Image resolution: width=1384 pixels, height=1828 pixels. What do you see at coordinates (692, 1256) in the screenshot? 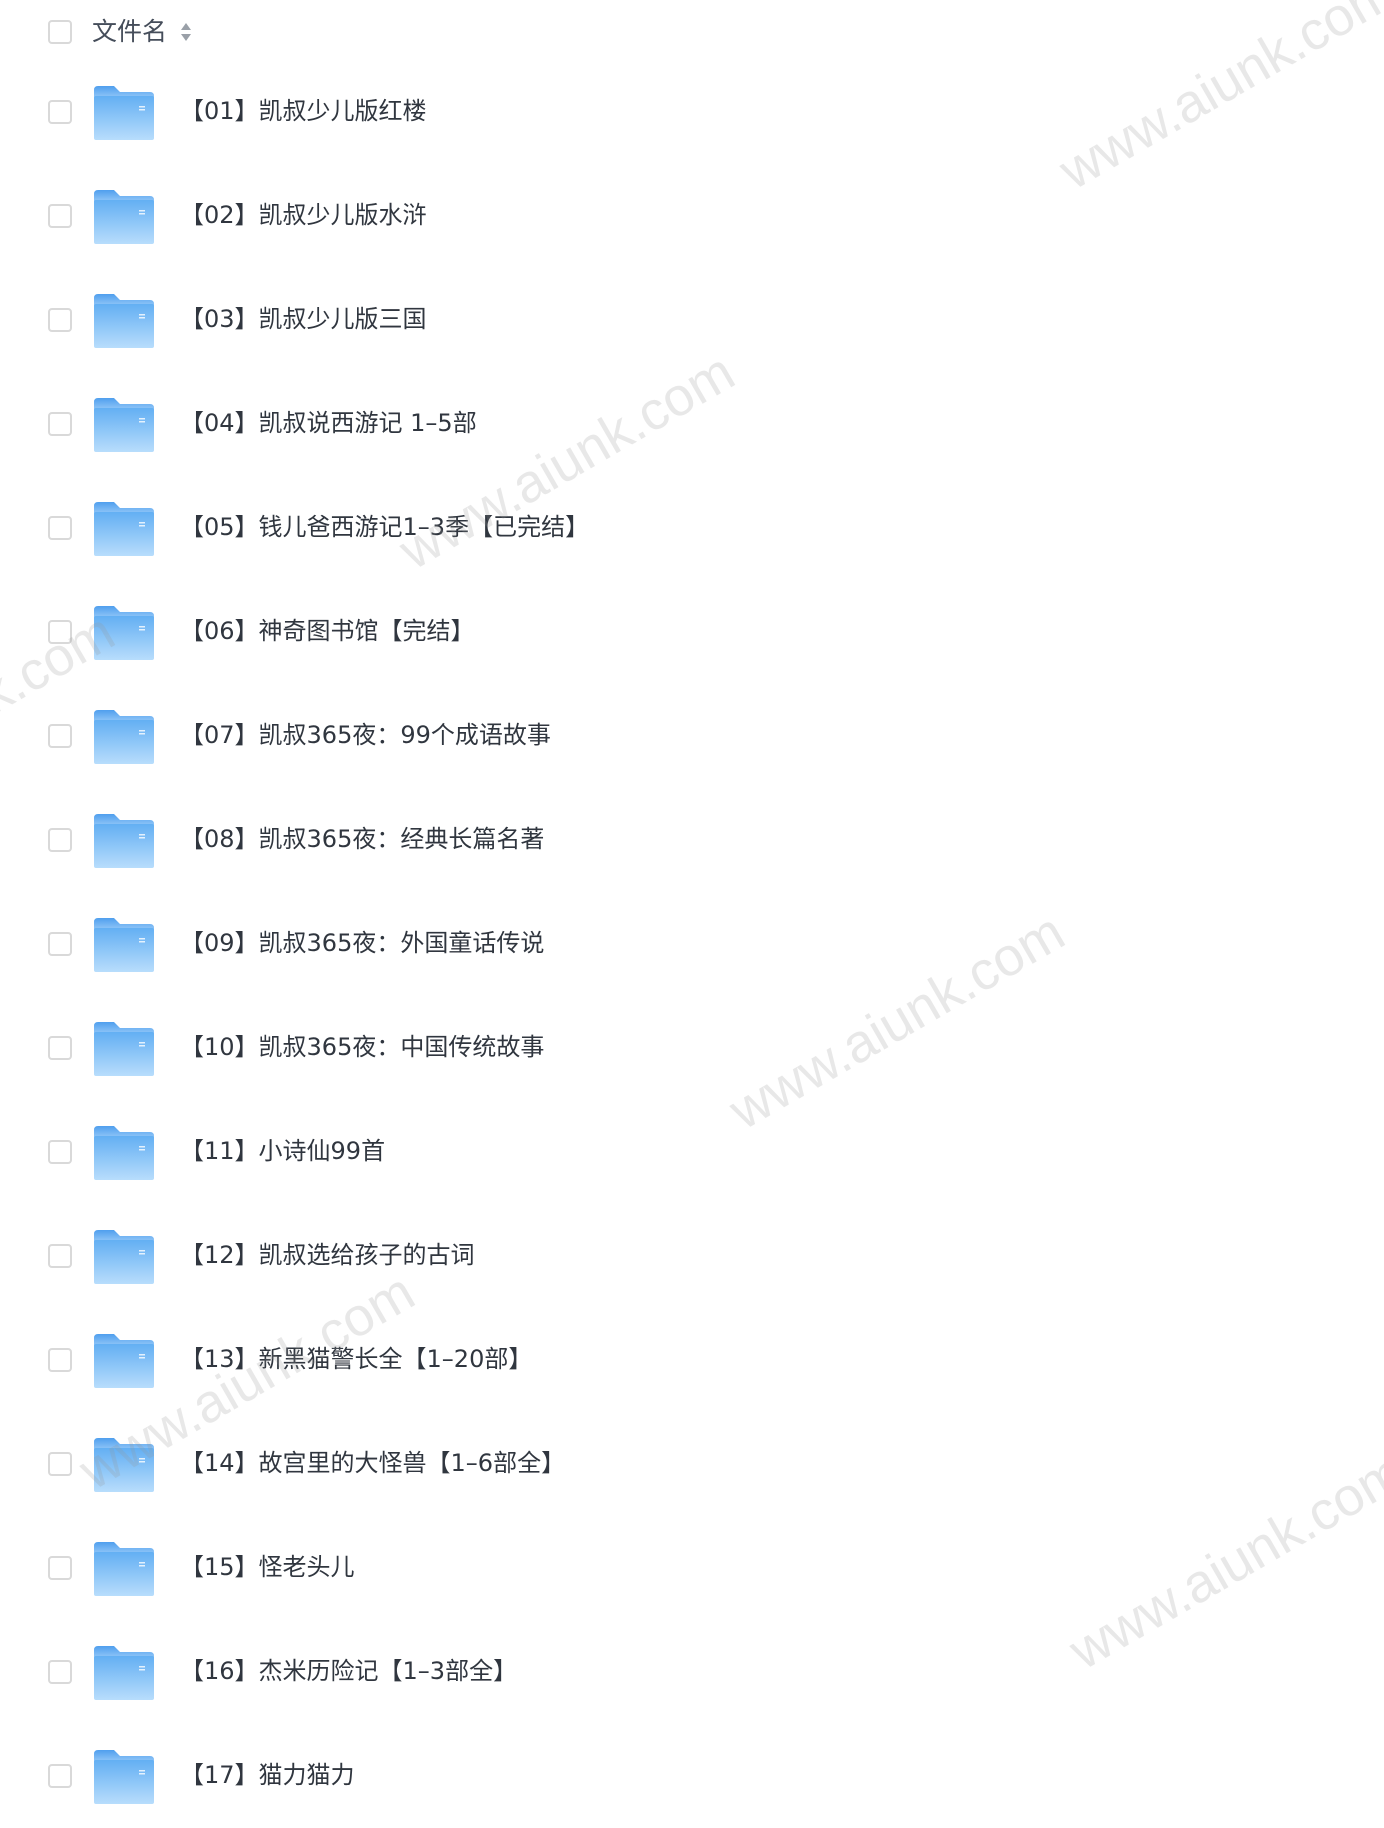
I see `folder-row: 【12】凯叔选给孩子的古词` at bounding box center [692, 1256].